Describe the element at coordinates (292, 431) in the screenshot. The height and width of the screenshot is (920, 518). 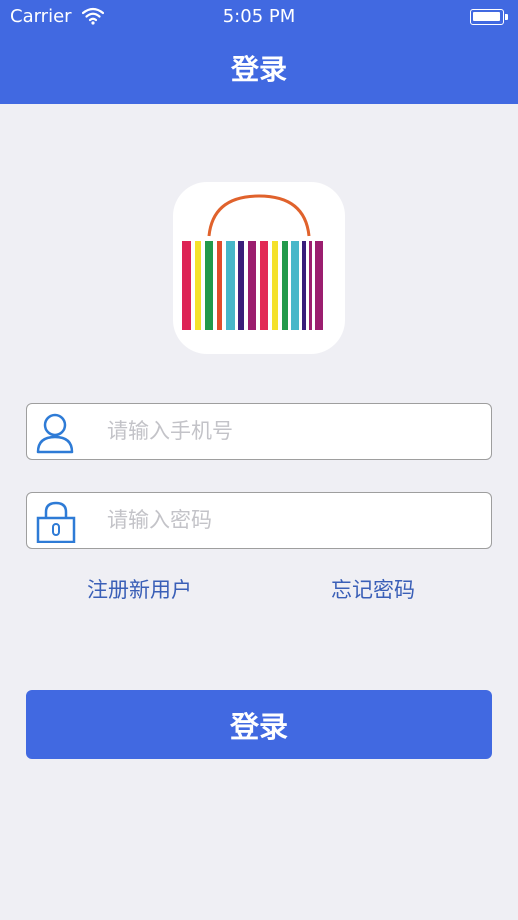
I see `phone-input` at that location.